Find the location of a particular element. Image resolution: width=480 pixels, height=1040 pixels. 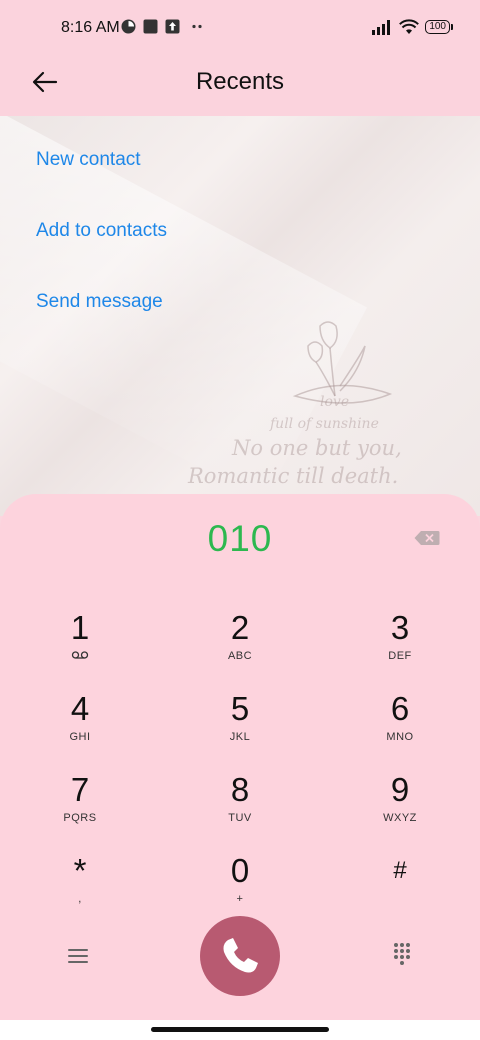

key-star: * , is located at coordinates (80, 888).